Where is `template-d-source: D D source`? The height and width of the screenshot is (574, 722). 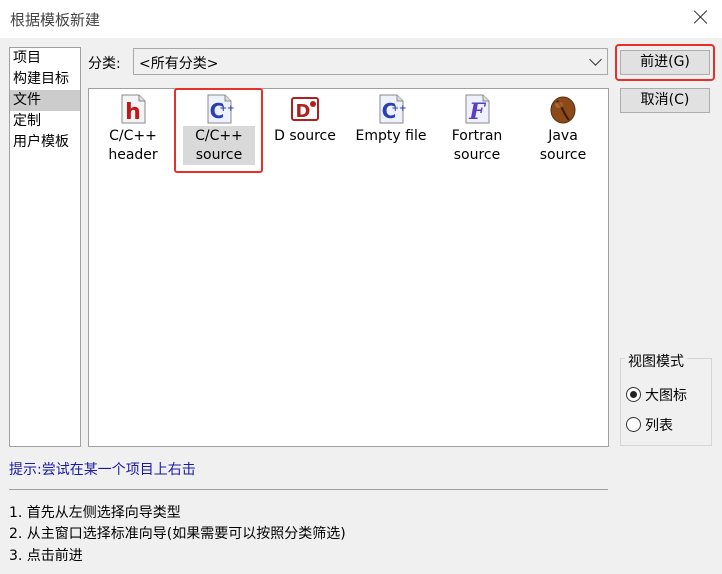
template-d-source: D D source is located at coordinates (305, 131).